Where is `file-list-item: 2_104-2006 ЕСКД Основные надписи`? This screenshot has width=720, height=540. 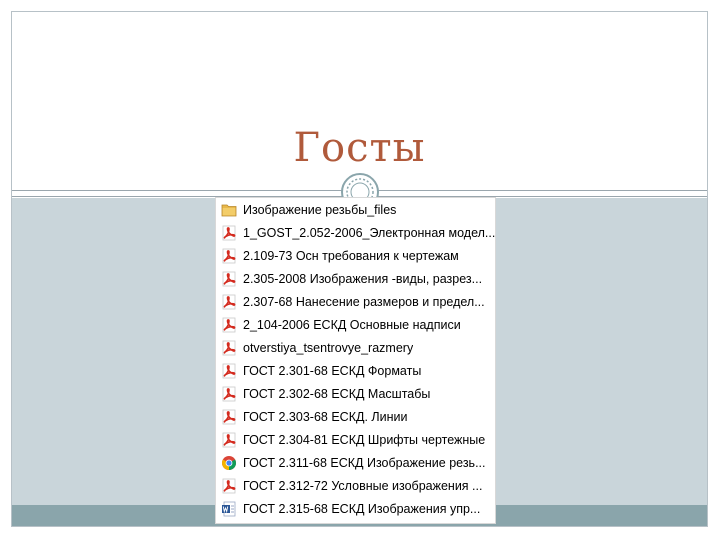
file-list-item: 2_104-2006 ЕСКД Основные надписи is located at coordinates (355, 324).